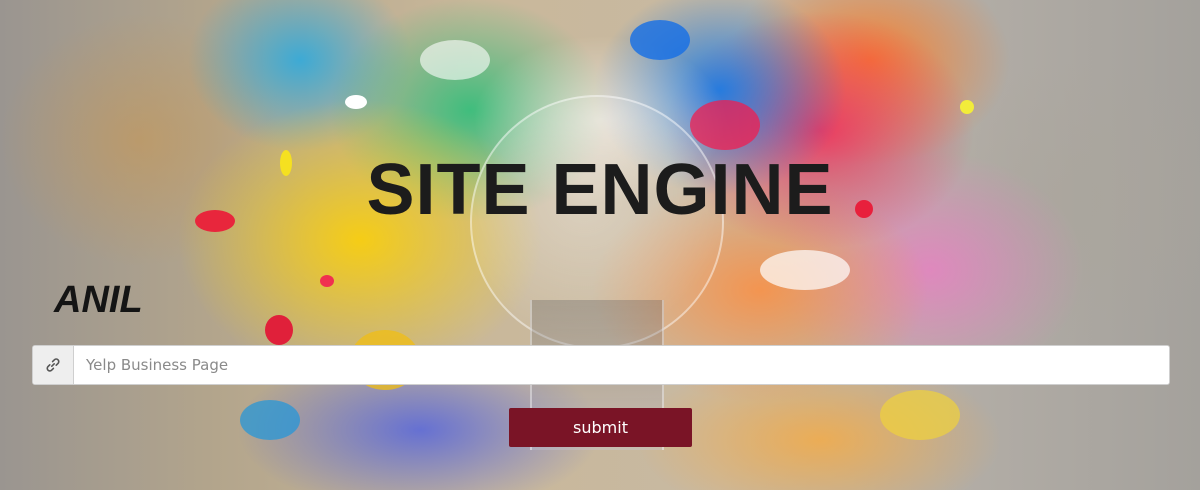 The height and width of the screenshot is (490, 1200). What do you see at coordinates (53, 365) in the screenshot?
I see `link-icon` at bounding box center [53, 365].